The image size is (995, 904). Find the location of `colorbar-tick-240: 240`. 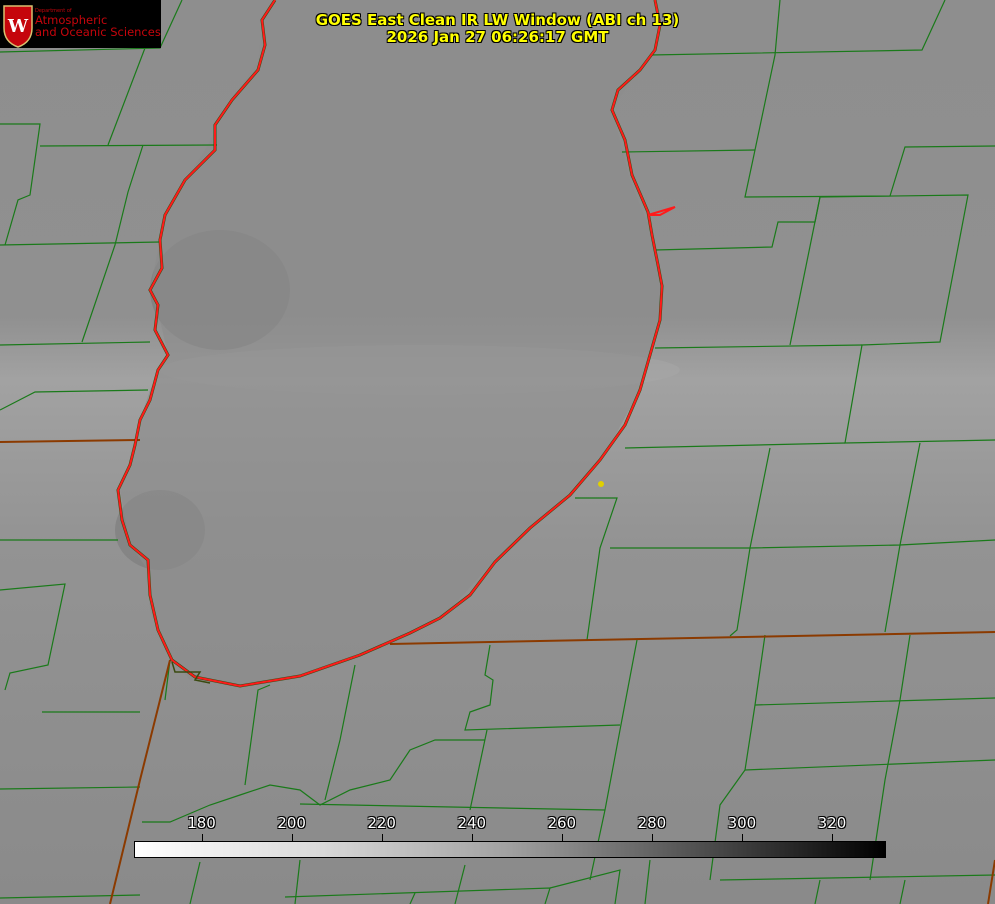

colorbar-tick-240: 240 is located at coordinates (472, 823).